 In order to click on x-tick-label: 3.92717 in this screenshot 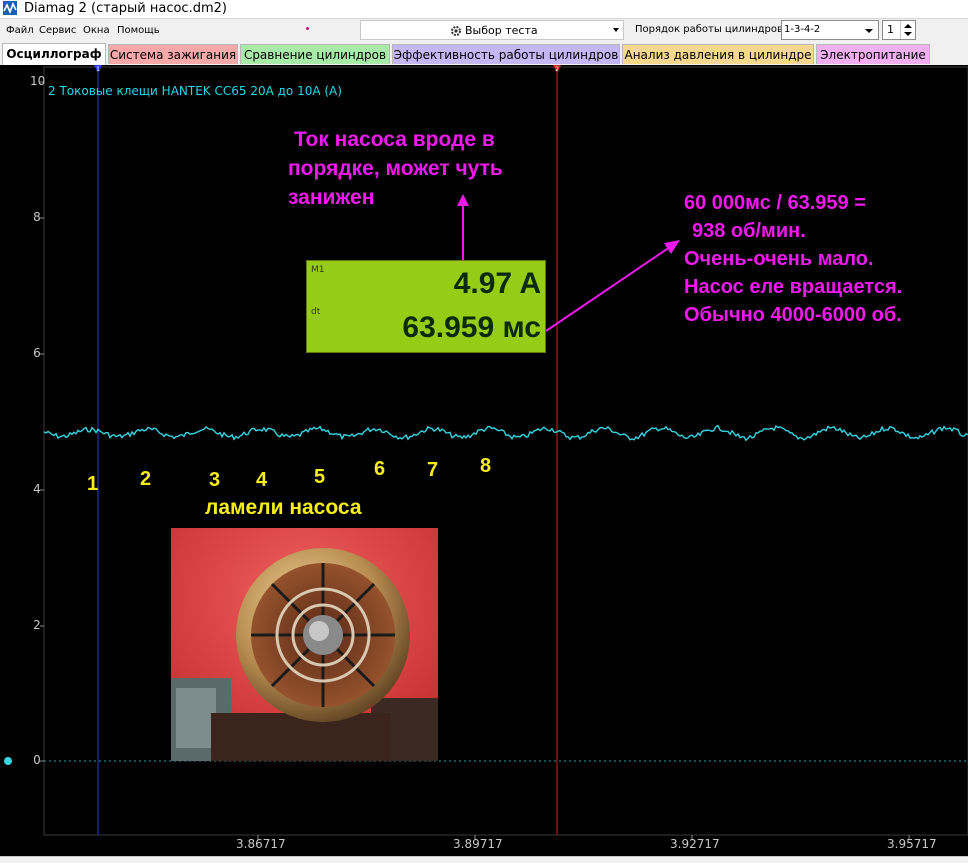, I will do `click(695, 844)`.